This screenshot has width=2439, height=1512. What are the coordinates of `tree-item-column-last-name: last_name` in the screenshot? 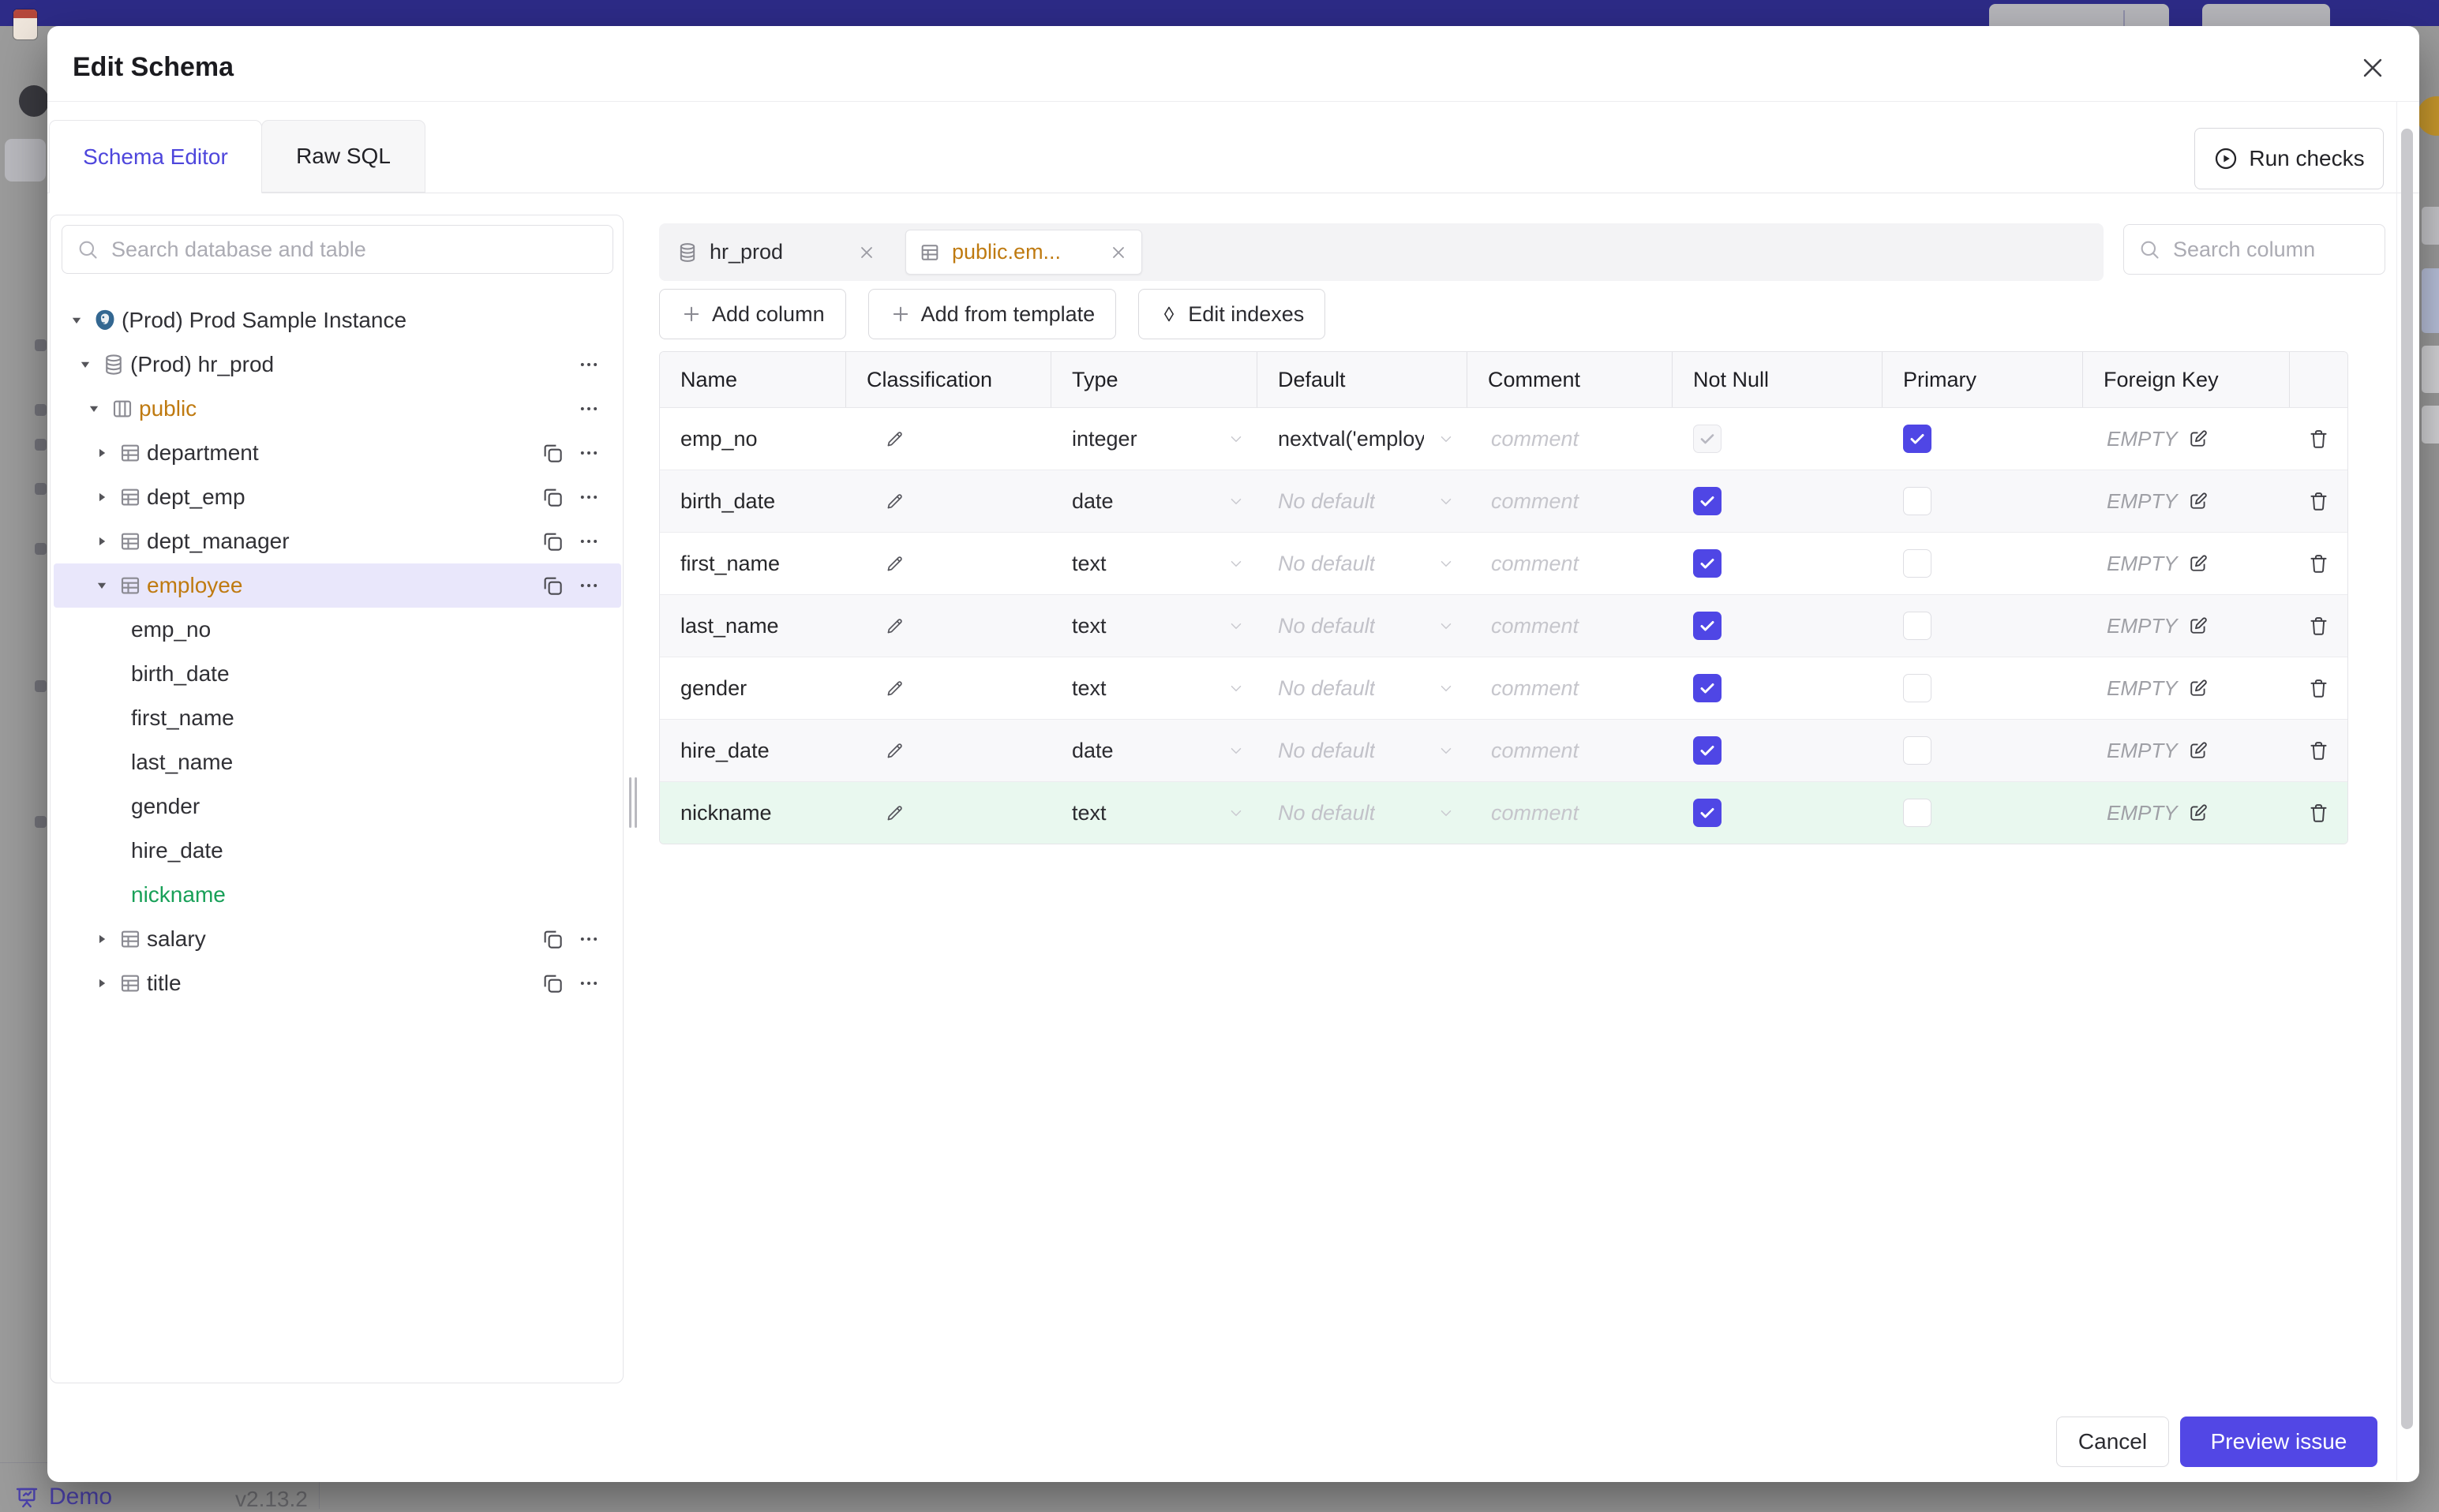 It's located at (337, 762).